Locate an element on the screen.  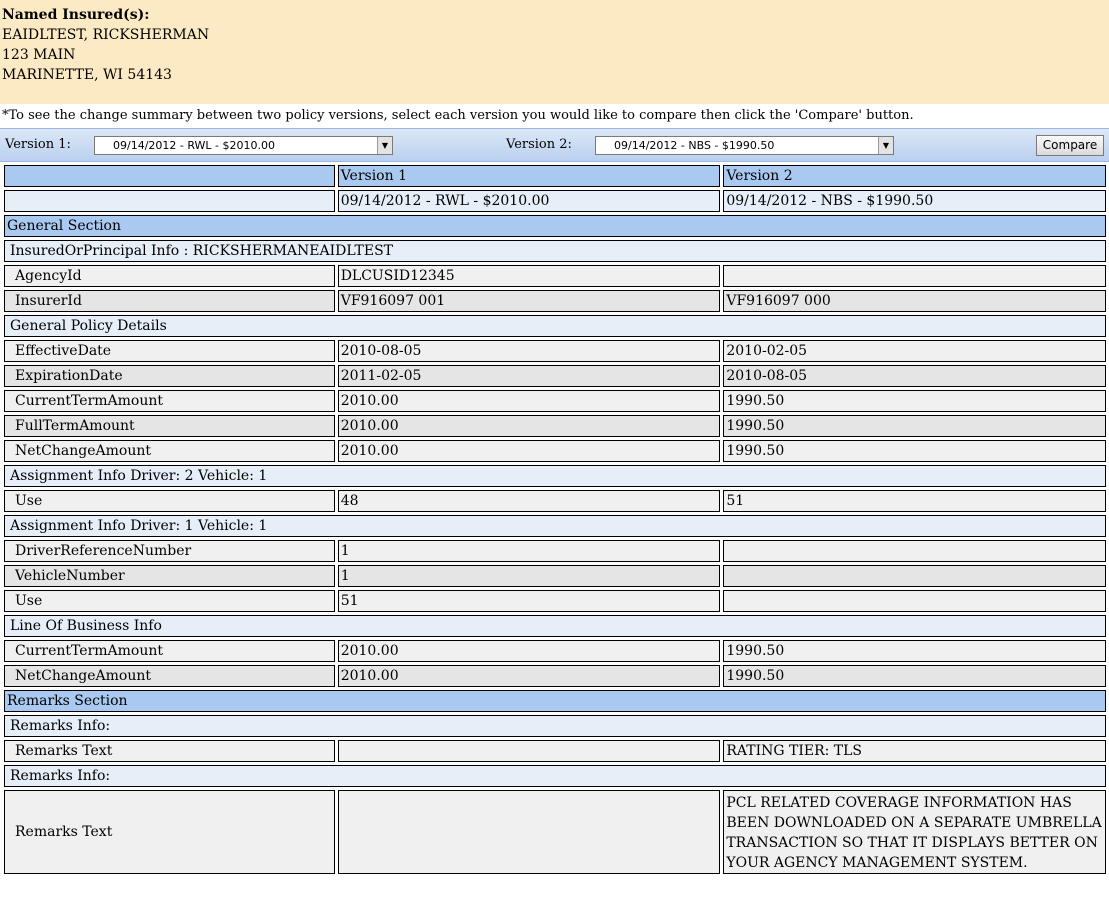
subsection-title: Assignment Info Driver: 2 Vehicle: 1 is located at coordinates (555, 476).